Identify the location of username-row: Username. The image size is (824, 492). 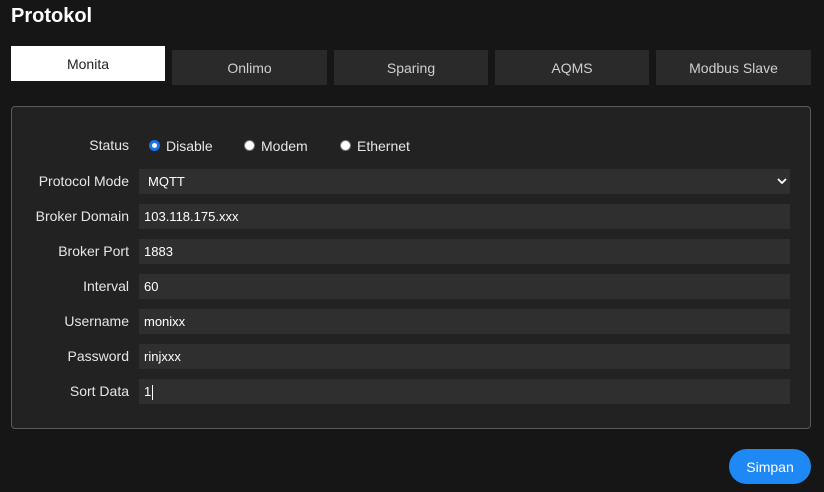
(411, 321).